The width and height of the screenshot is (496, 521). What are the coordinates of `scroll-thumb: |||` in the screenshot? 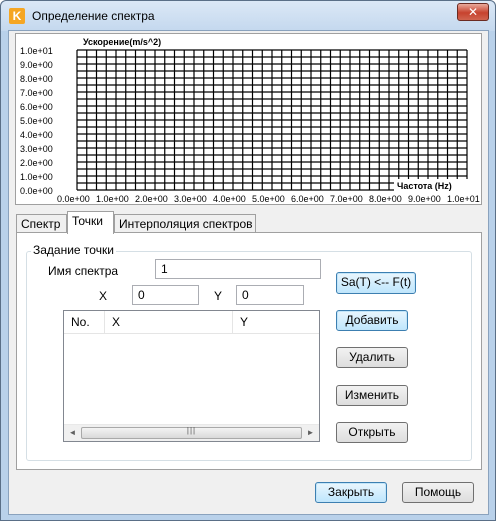 It's located at (191, 432).